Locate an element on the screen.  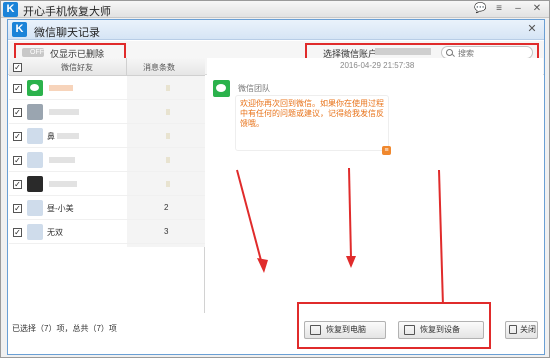
restore-to-device-button: 恢复到设备 is located at coordinates (441, 330).